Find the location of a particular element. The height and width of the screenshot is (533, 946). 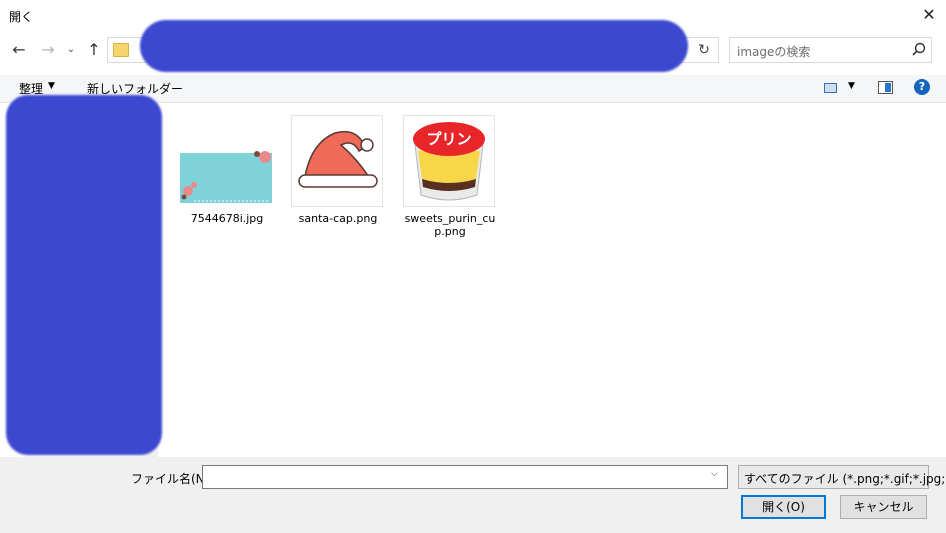

window-title: 開く is located at coordinates (21, 17).